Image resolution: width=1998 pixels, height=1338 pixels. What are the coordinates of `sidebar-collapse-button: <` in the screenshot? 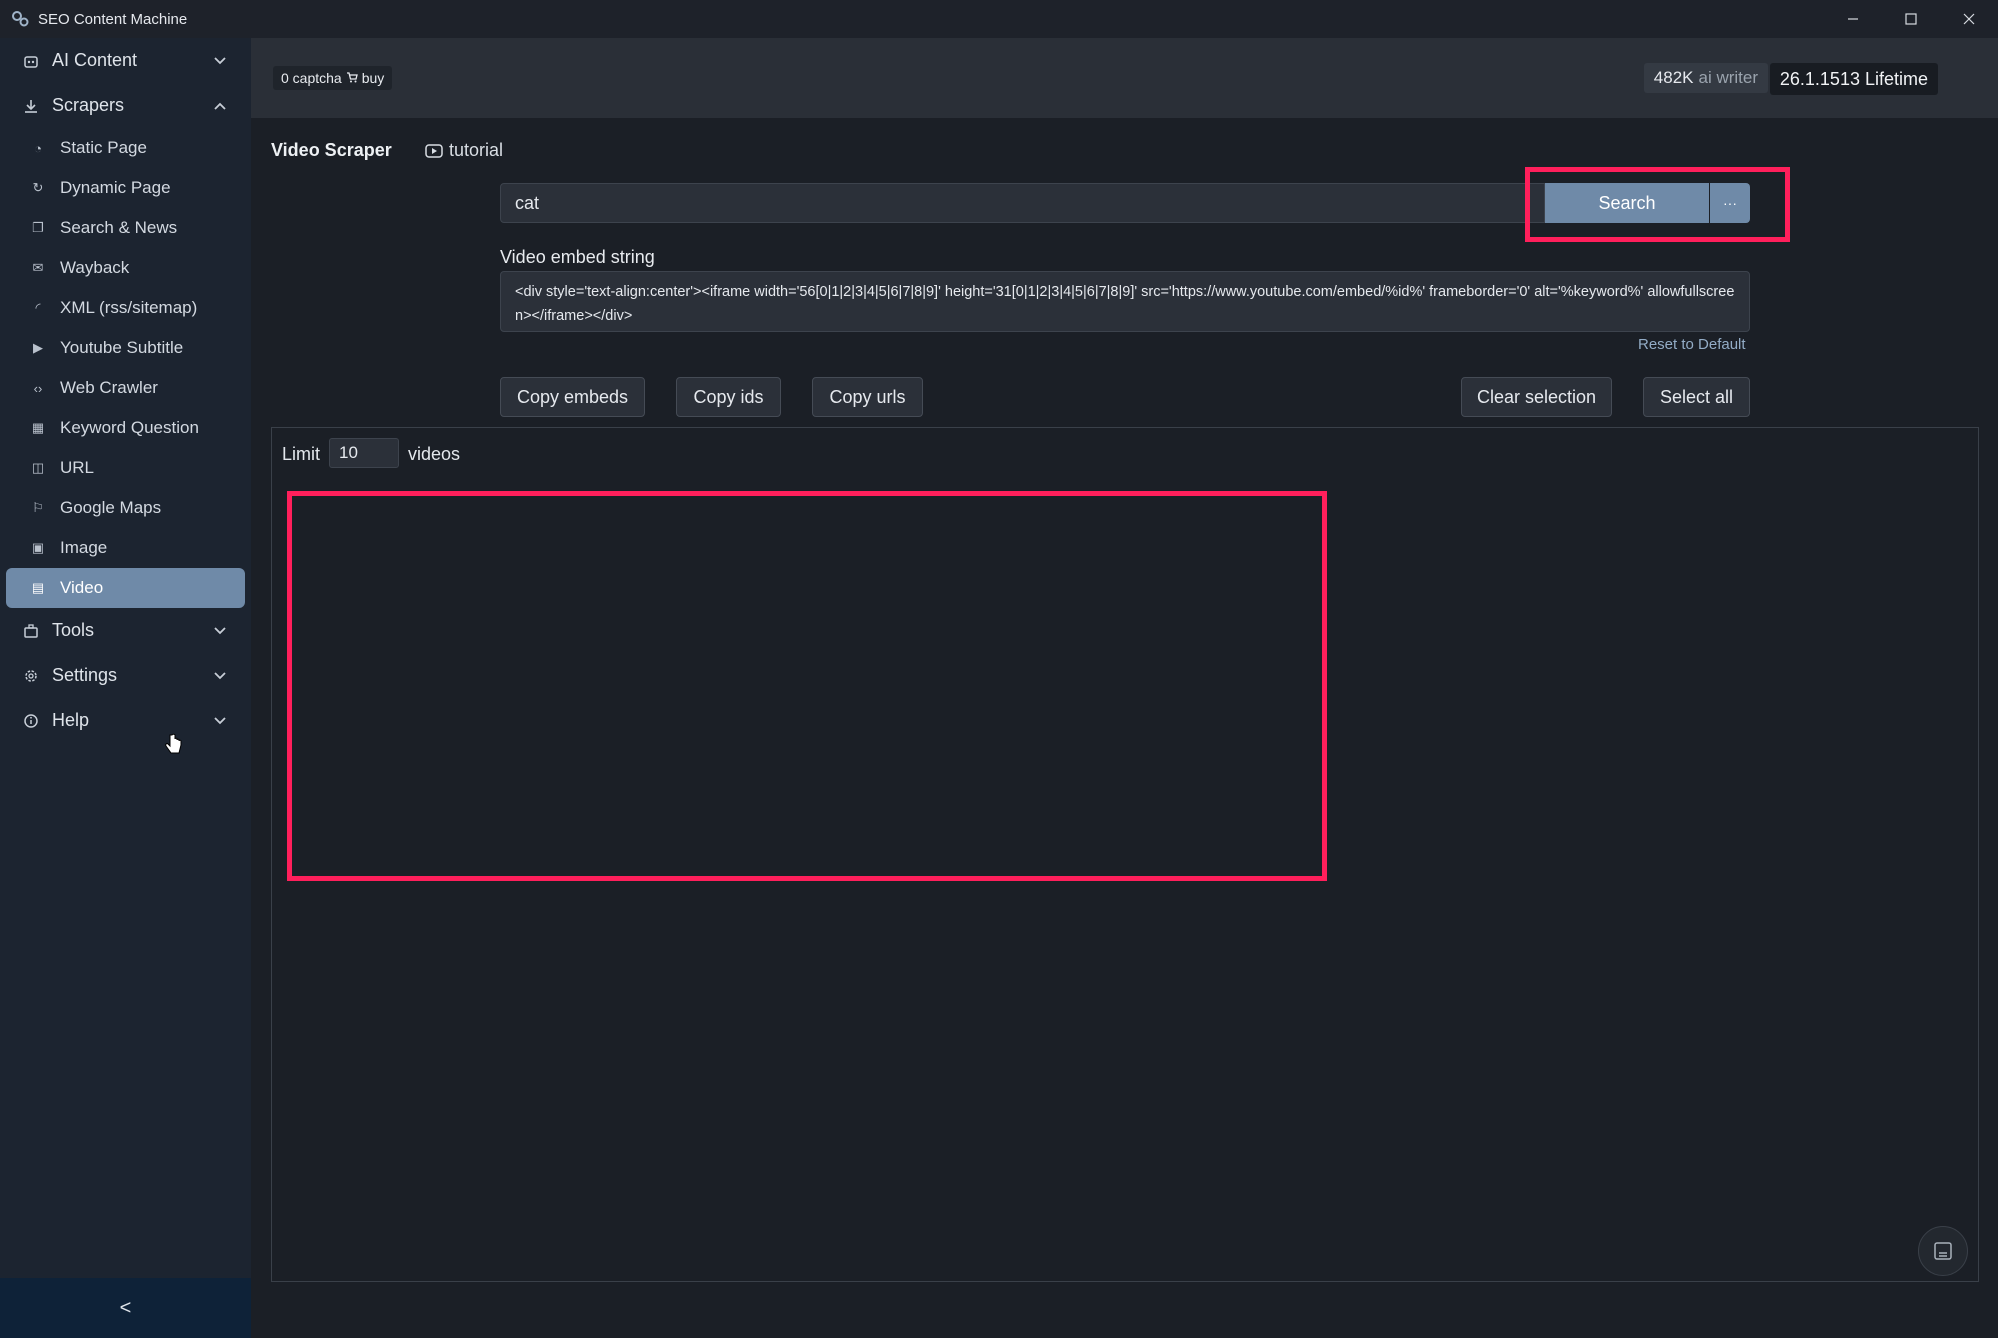 It's located at (125, 1308).